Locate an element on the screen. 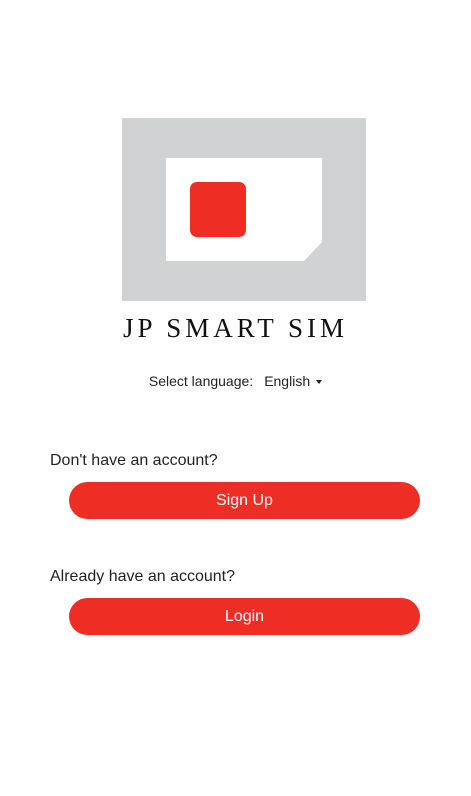  language-selected-value: English is located at coordinates (287, 381).